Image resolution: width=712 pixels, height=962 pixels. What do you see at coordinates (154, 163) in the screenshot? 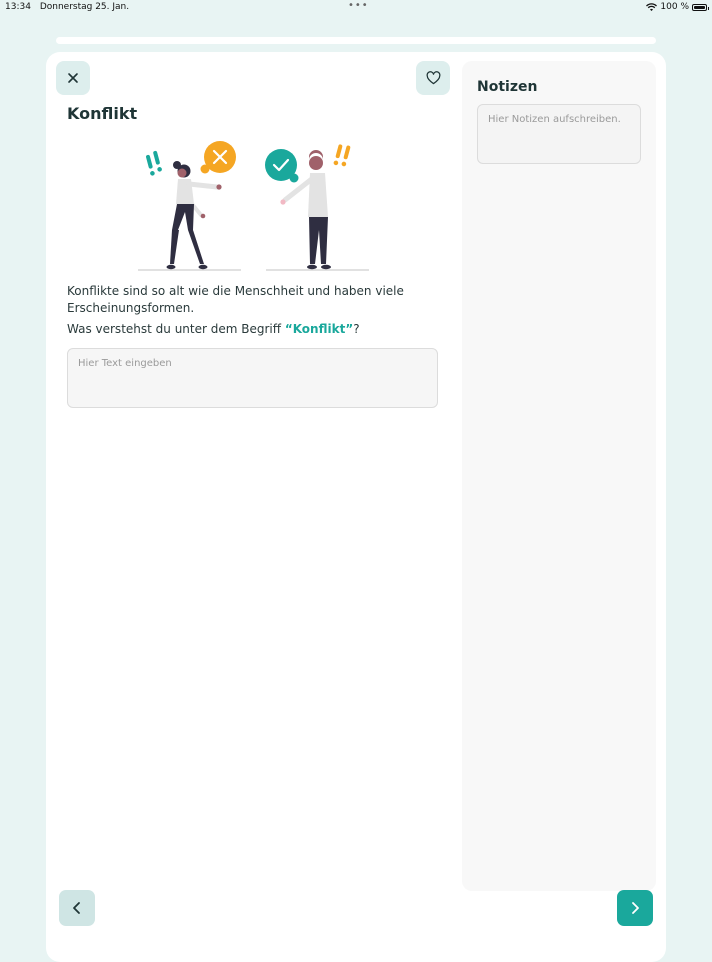
I see `exclamation-icon-left` at bounding box center [154, 163].